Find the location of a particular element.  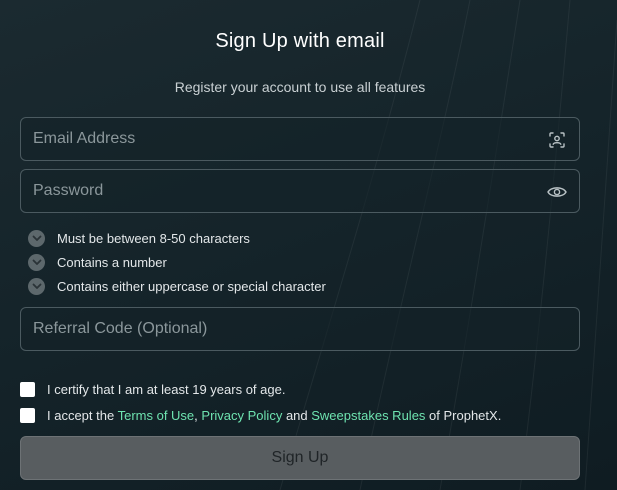

password-input is located at coordinates (300, 191).